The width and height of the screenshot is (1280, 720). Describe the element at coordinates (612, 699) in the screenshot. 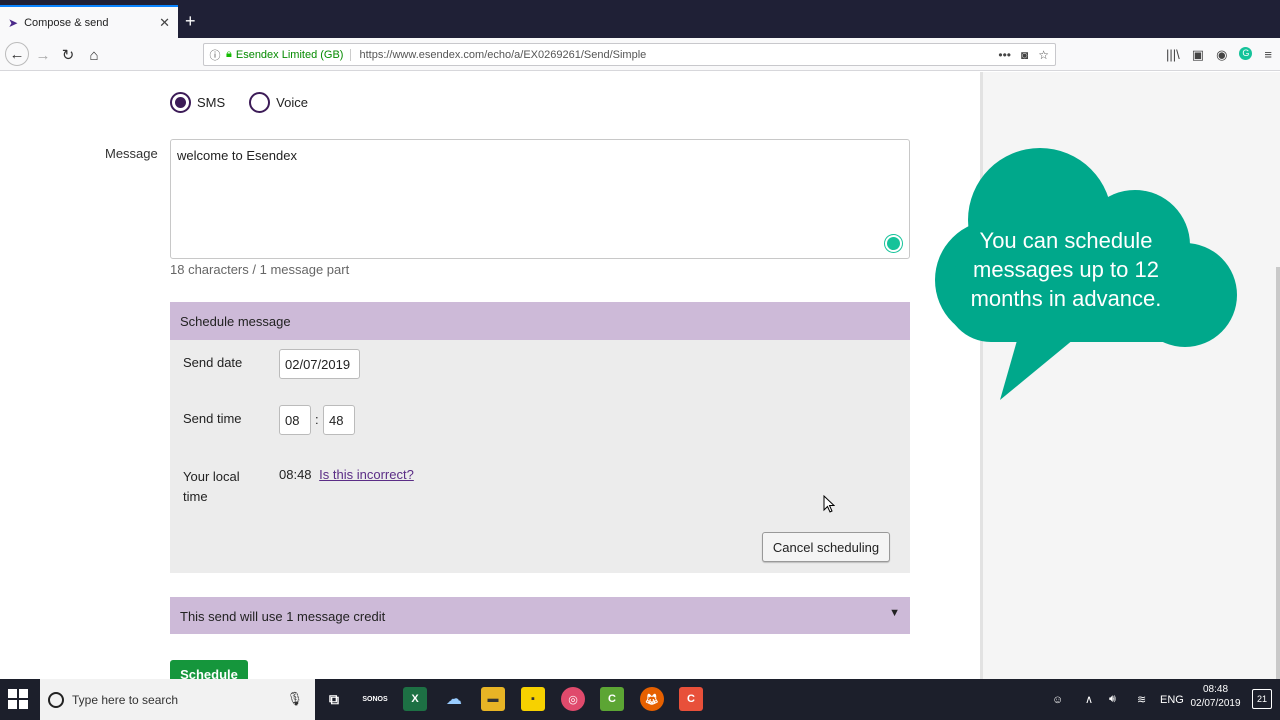

I see `camtasia-icon: C` at that location.